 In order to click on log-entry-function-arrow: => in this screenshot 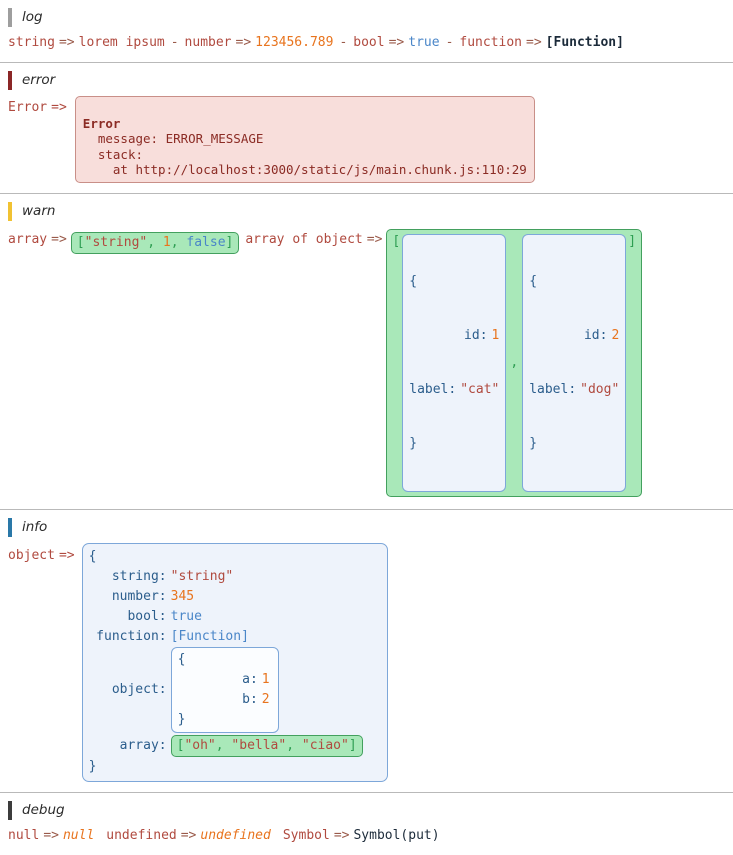, I will do `click(534, 42)`.